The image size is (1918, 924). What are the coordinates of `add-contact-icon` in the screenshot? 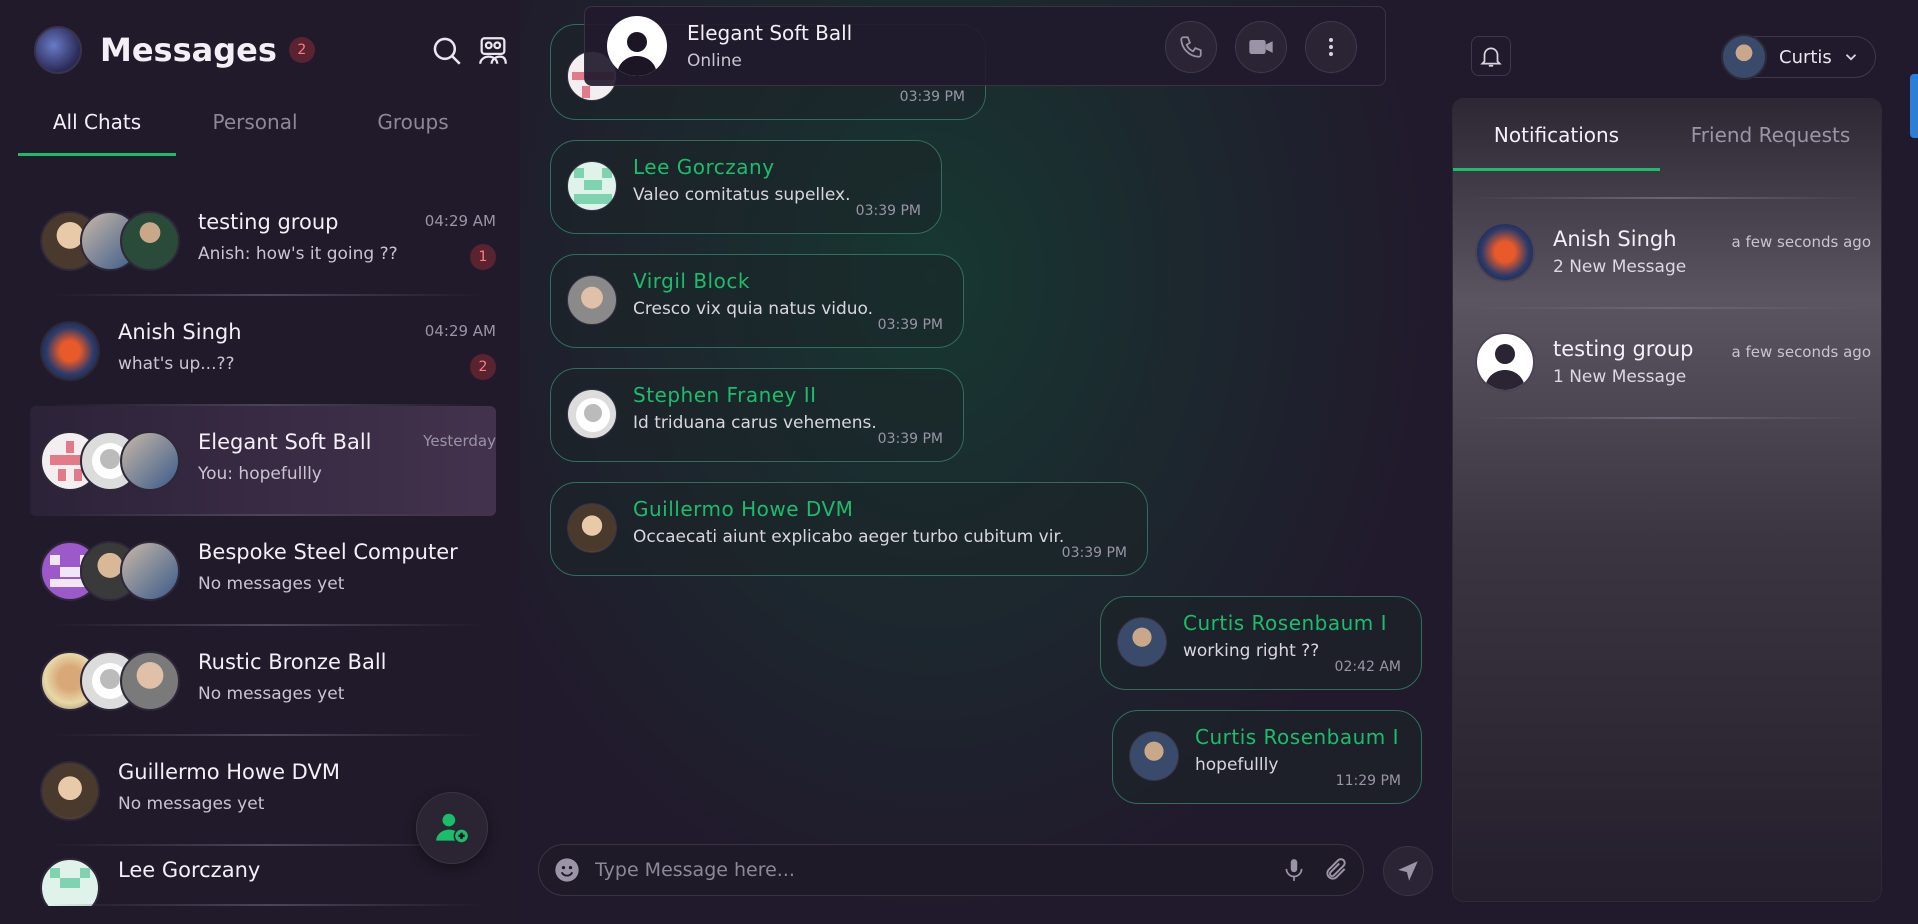 It's located at (452, 828).